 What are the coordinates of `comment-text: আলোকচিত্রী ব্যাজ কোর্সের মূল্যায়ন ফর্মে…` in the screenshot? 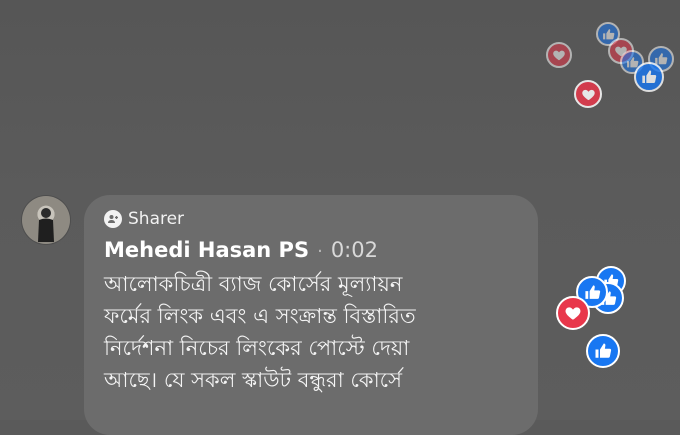 It's located at (260, 332).